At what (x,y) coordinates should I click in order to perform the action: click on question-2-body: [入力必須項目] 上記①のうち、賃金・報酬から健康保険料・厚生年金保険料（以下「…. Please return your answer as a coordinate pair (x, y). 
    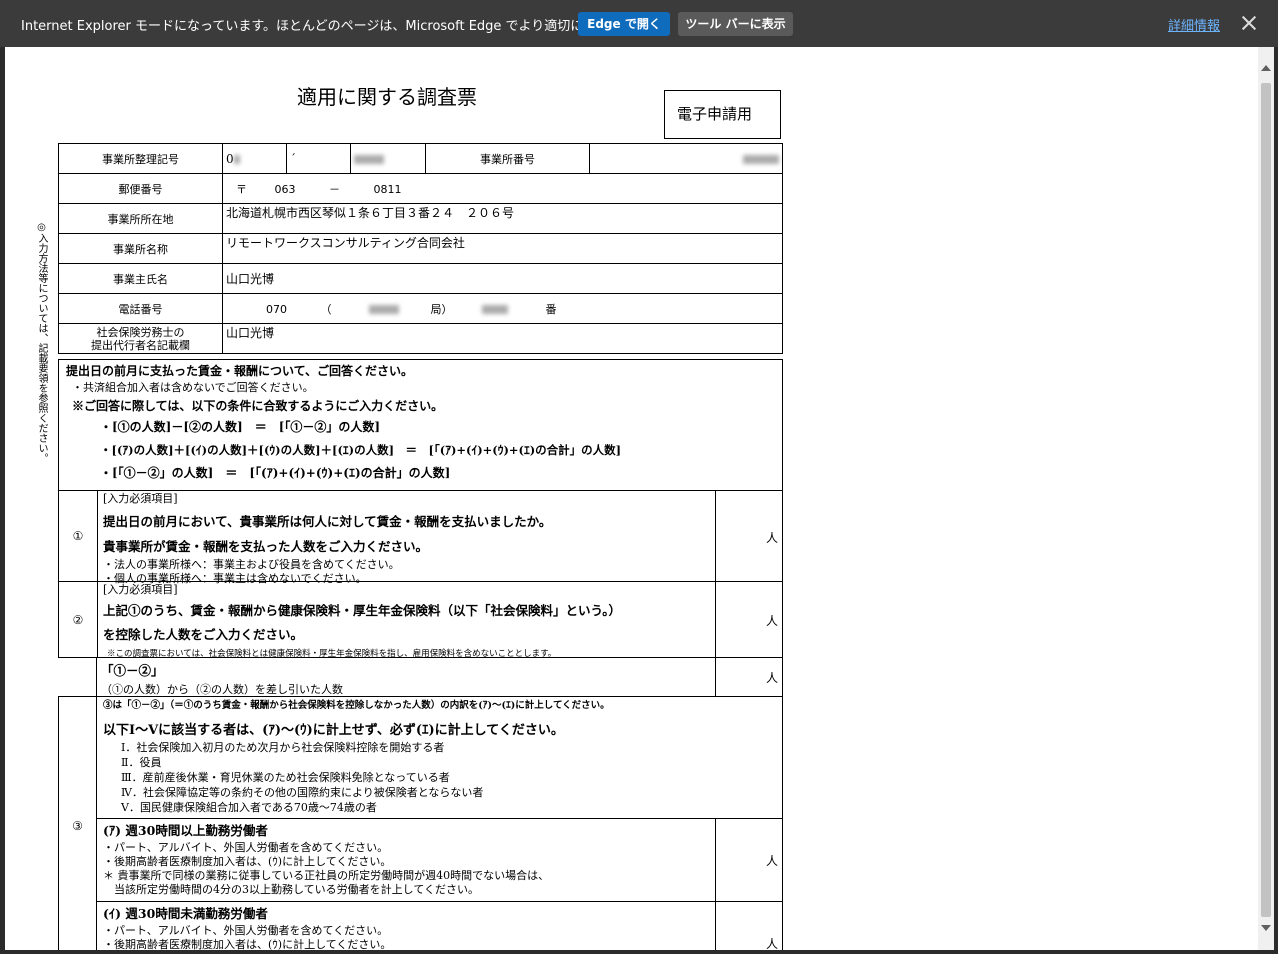
    Looking at the image, I should click on (409, 620).